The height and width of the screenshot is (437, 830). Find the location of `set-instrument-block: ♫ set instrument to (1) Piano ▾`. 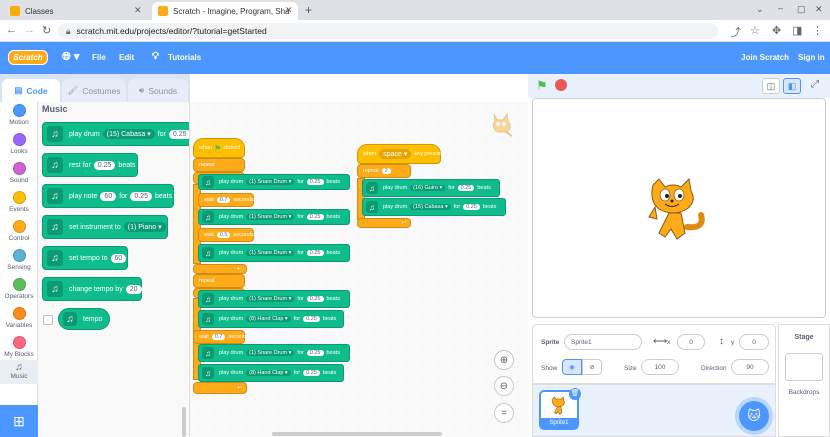

set-instrument-block: ♫ set instrument to (1) Piano ▾ is located at coordinates (105, 227).